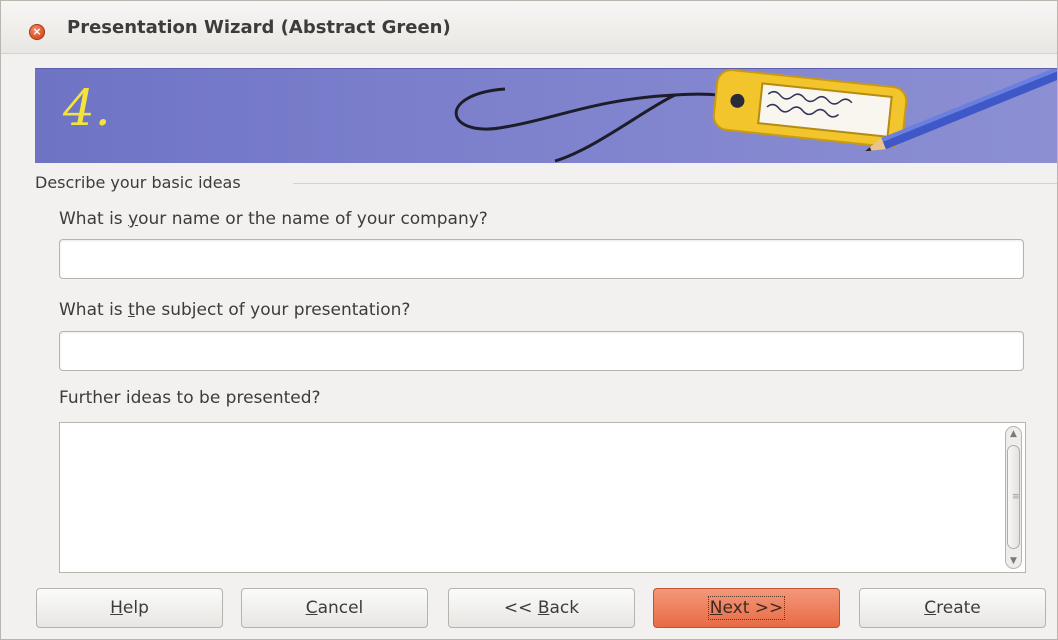 This screenshot has height=640, width=1058. I want to click on subject-input, so click(541, 351).